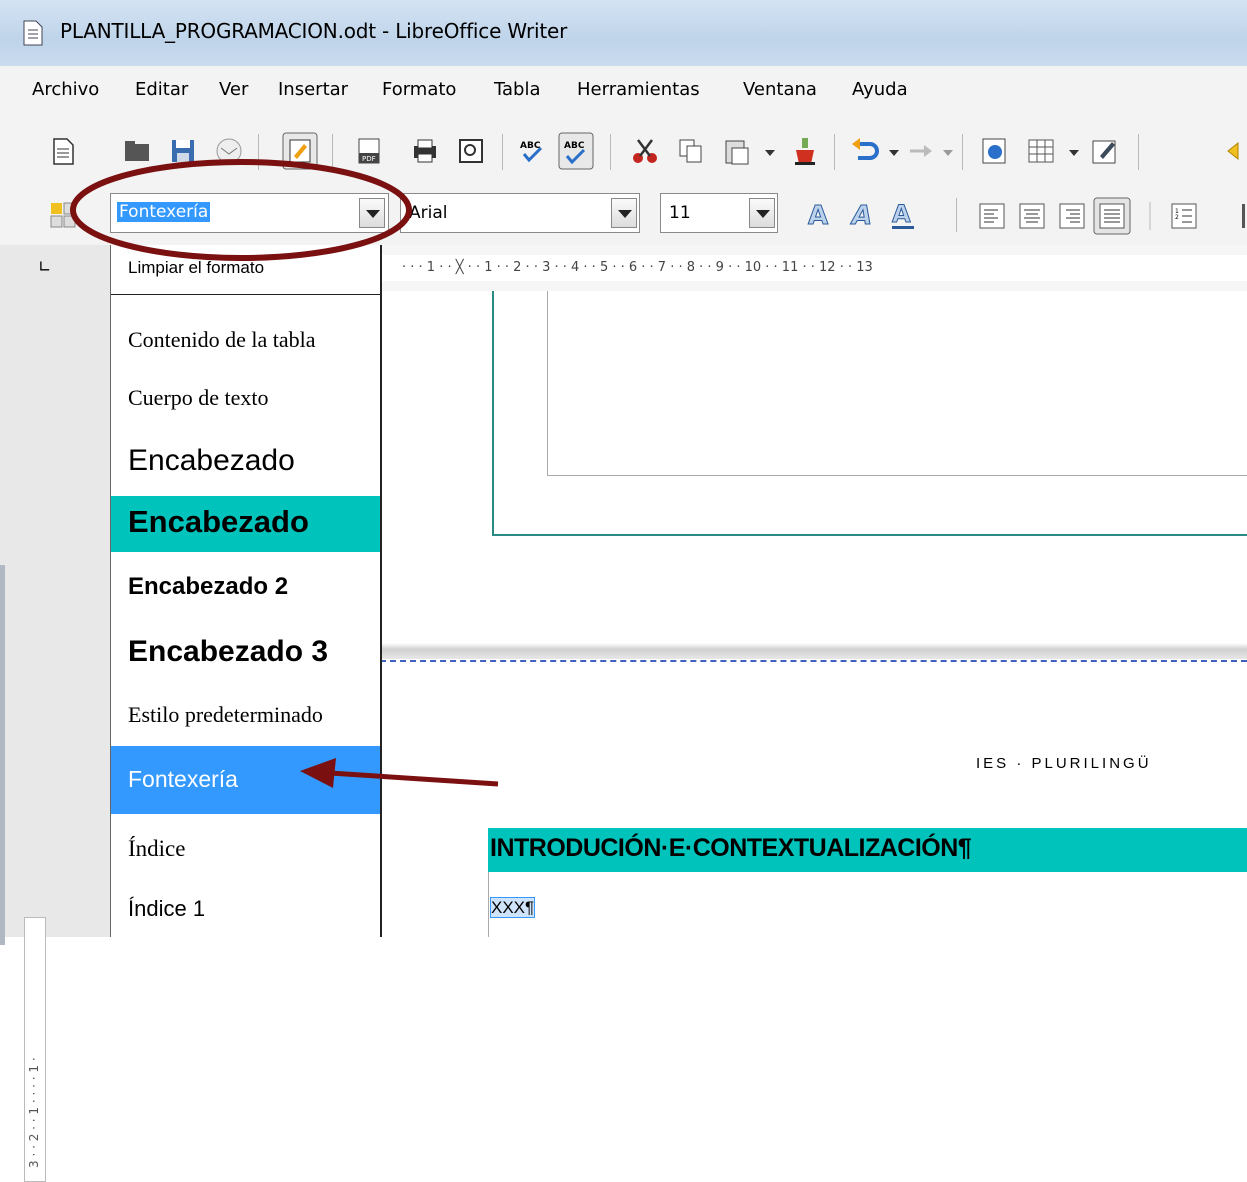 This screenshot has width=1247, height=1182. I want to click on menu-archivo: Archivo, so click(65, 89).